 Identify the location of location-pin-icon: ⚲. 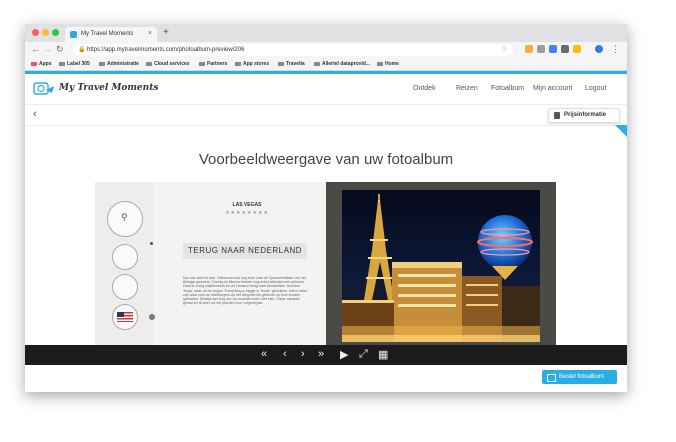
(124, 217).